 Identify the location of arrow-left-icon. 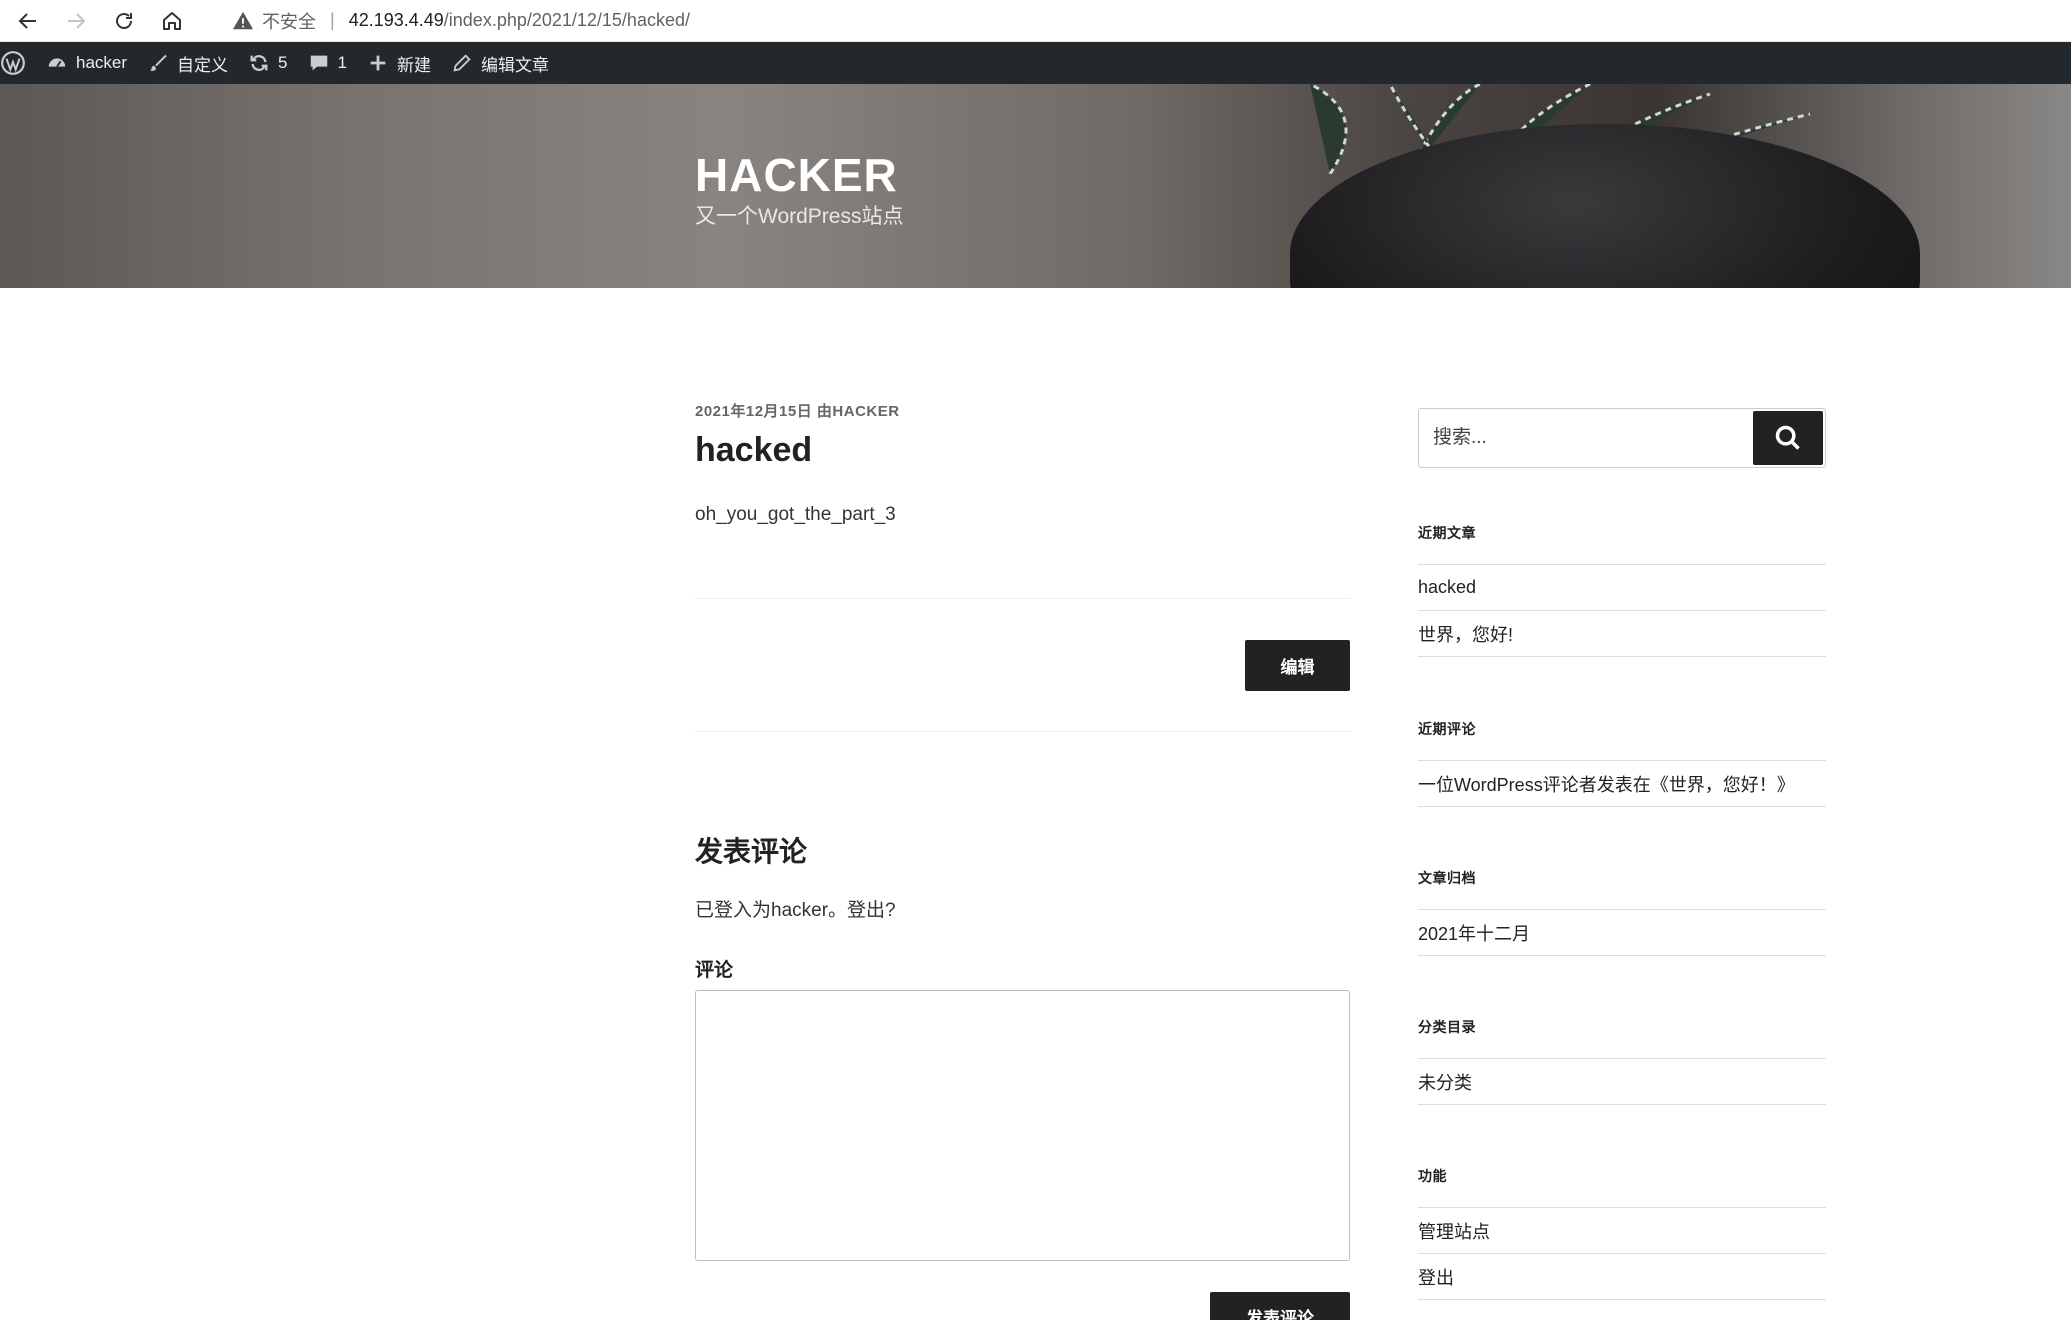
(27, 20).